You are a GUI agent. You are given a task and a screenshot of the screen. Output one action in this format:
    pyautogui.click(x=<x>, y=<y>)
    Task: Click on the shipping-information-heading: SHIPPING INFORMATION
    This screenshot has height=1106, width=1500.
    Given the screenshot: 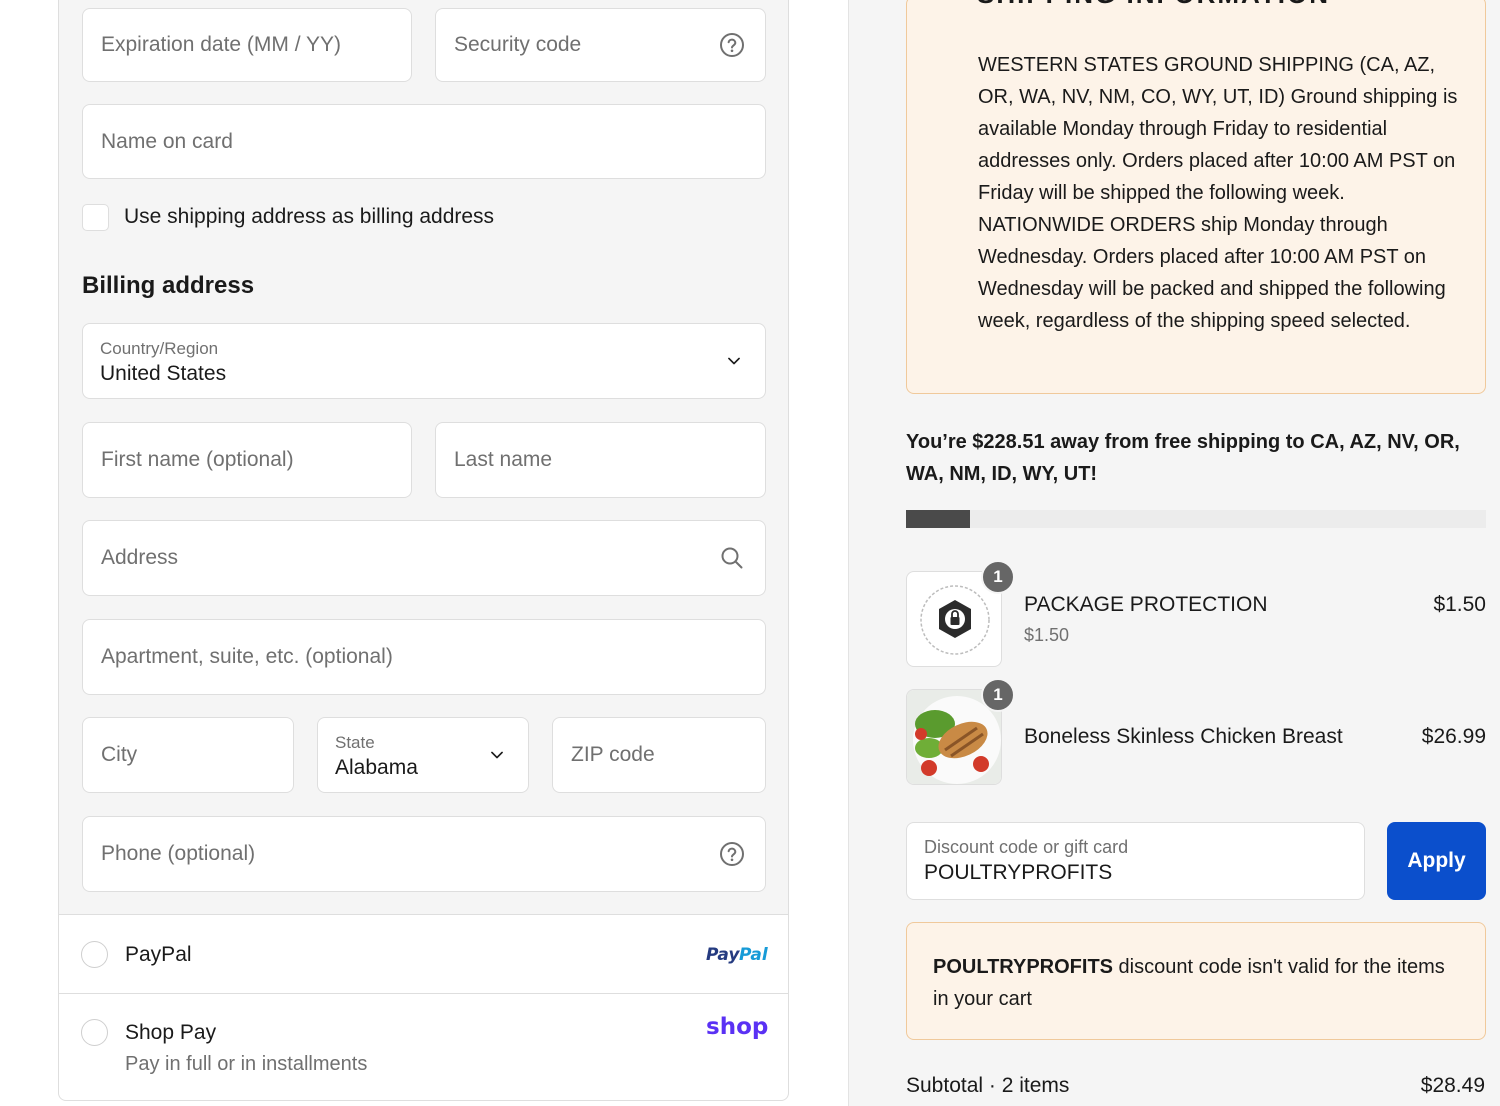 What is the action you would take?
    pyautogui.click(x=1153, y=5)
    